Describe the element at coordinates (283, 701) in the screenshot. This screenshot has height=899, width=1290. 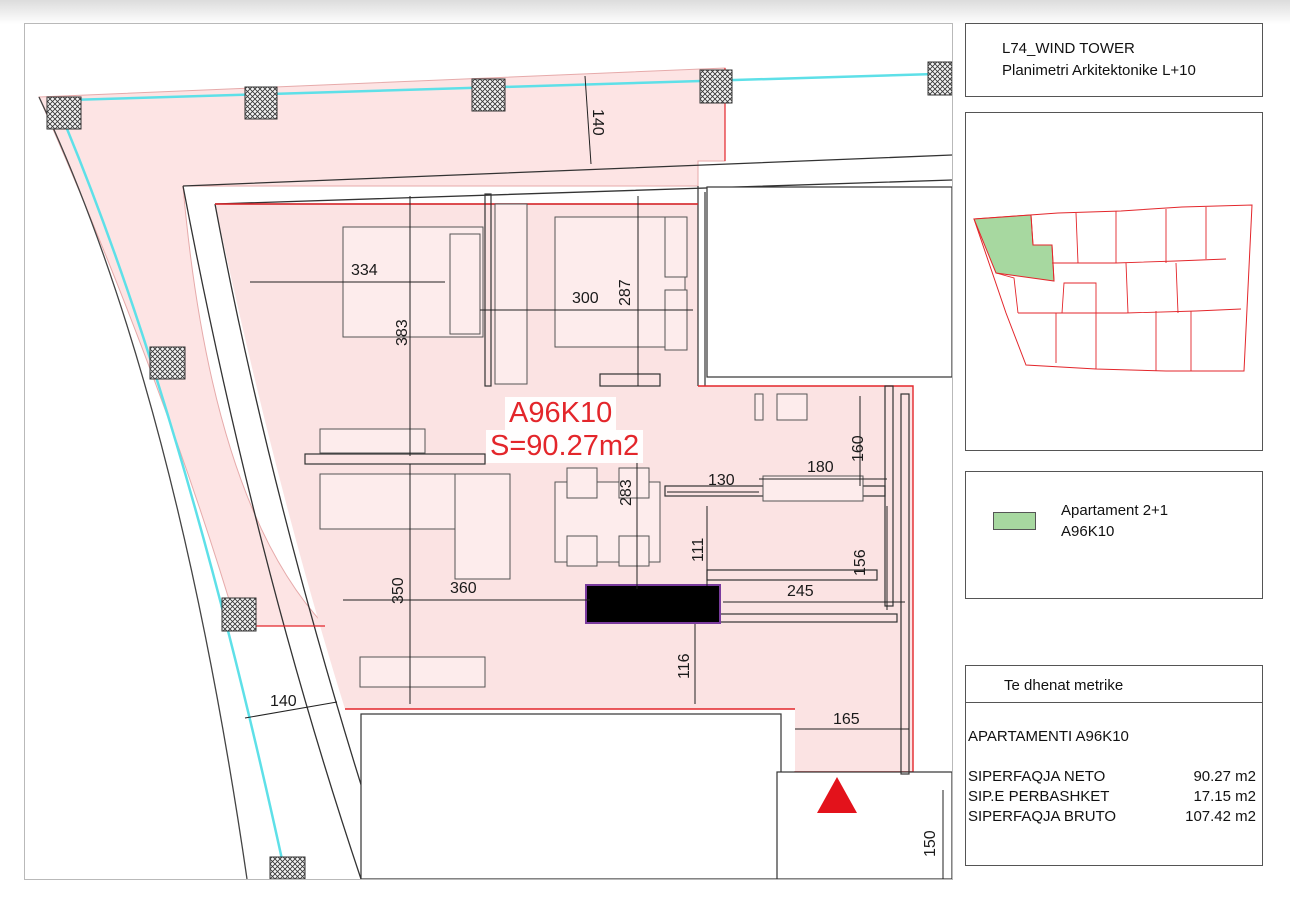
I see `dim-140-left: 140` at that location.